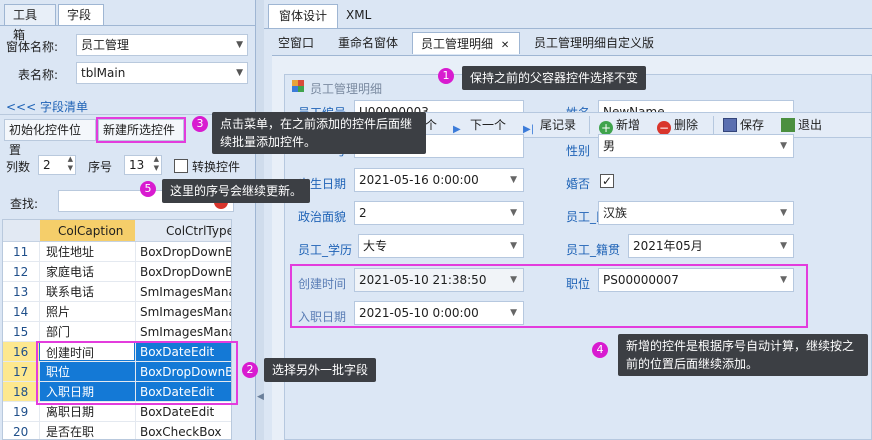 The width and height of the screenshot is (872, 440). I want to click on date-hire: 2021-05-10 0:00:00 ▼, so click(439, 313).